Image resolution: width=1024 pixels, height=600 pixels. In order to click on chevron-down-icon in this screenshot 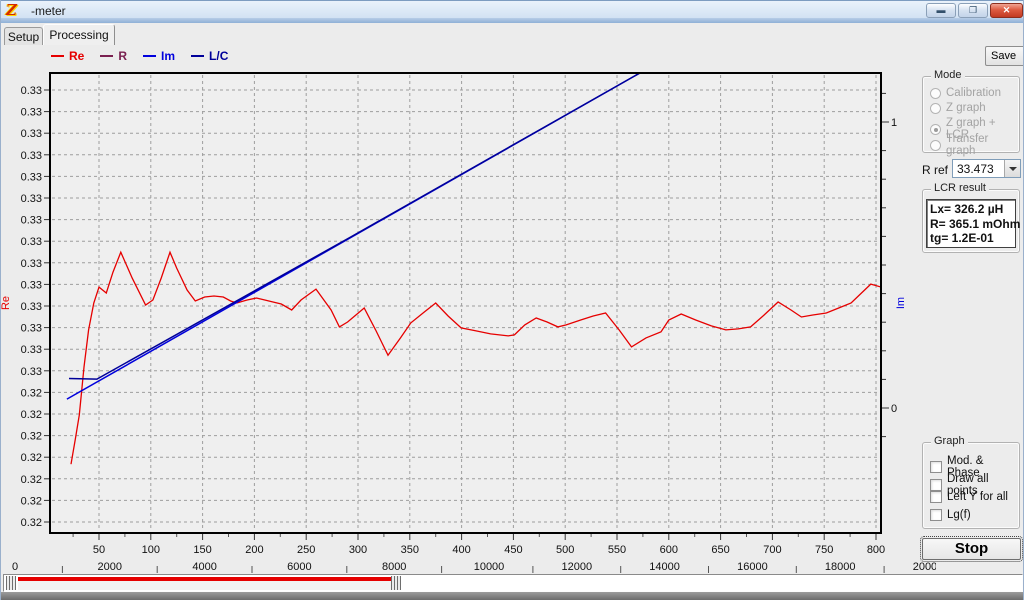, I will do `click(1013, 169)`.